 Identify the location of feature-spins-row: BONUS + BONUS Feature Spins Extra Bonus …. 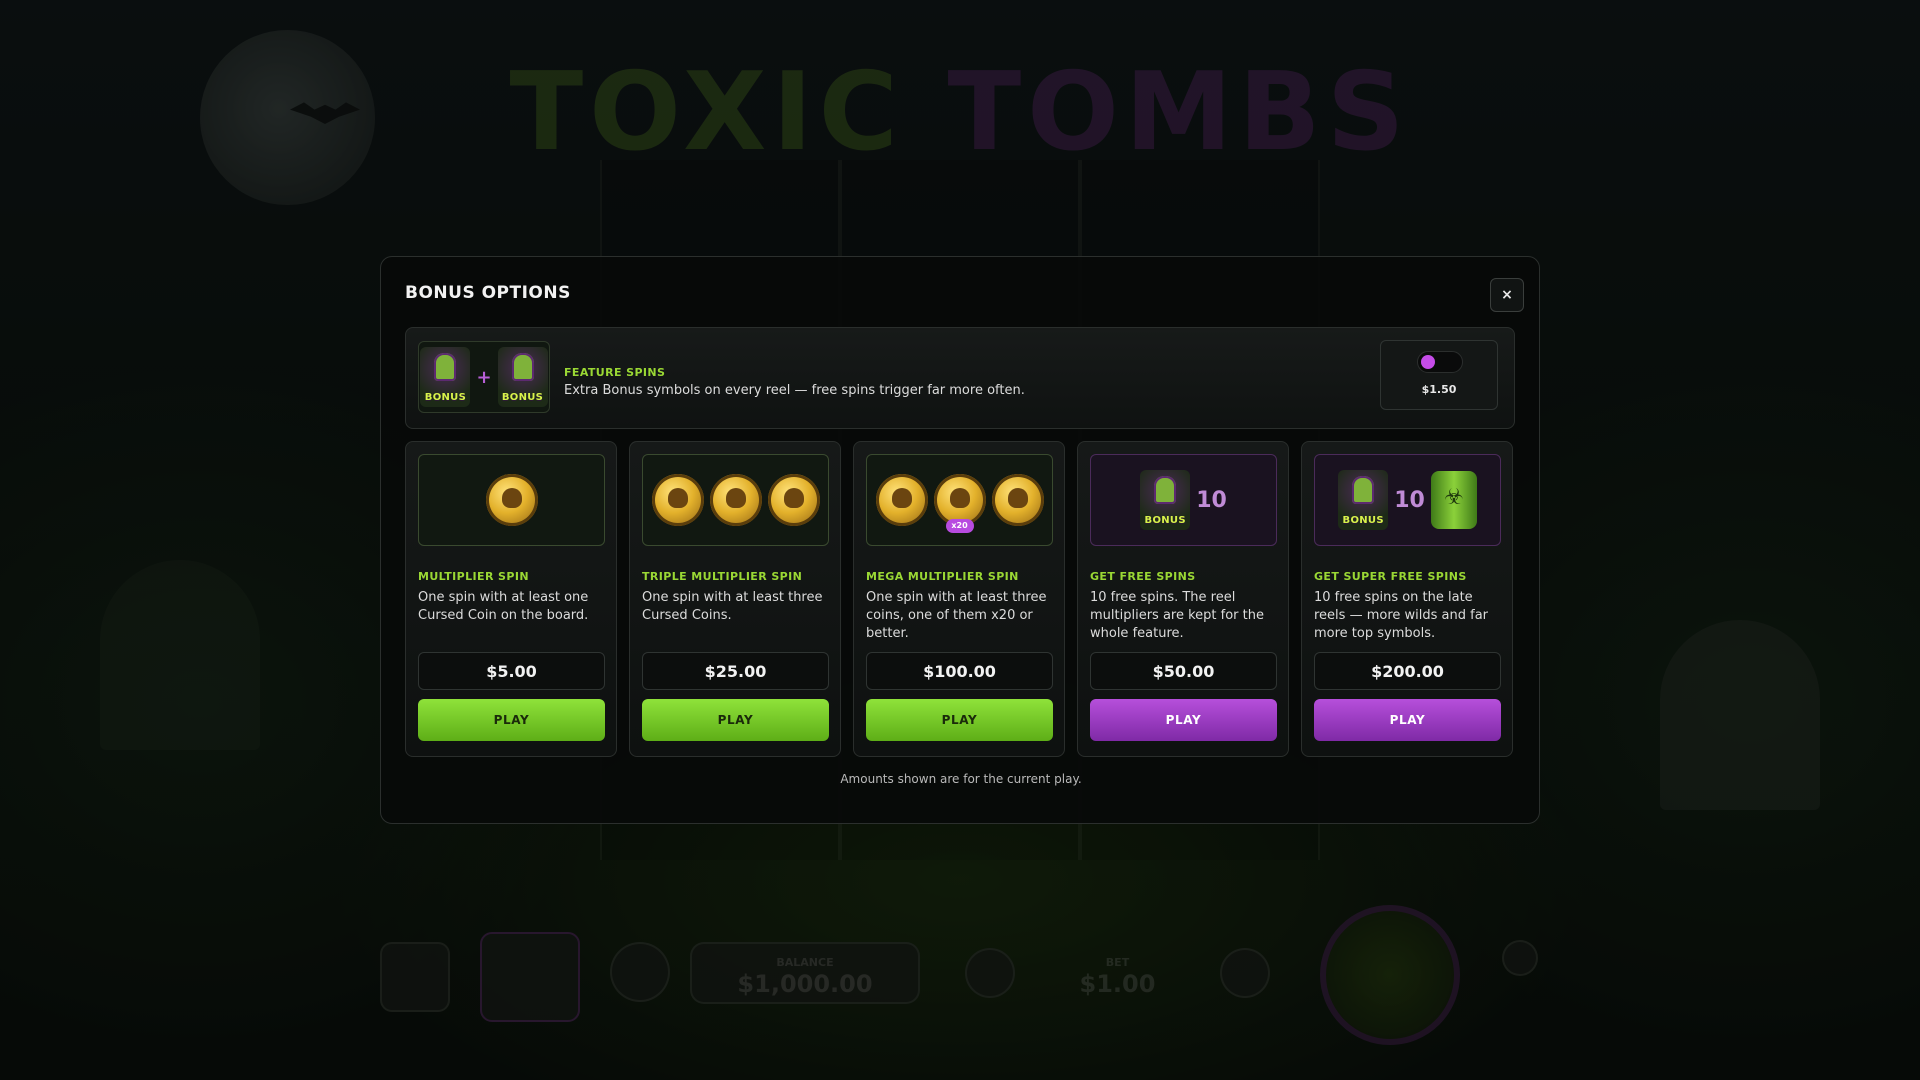
(960, 378).